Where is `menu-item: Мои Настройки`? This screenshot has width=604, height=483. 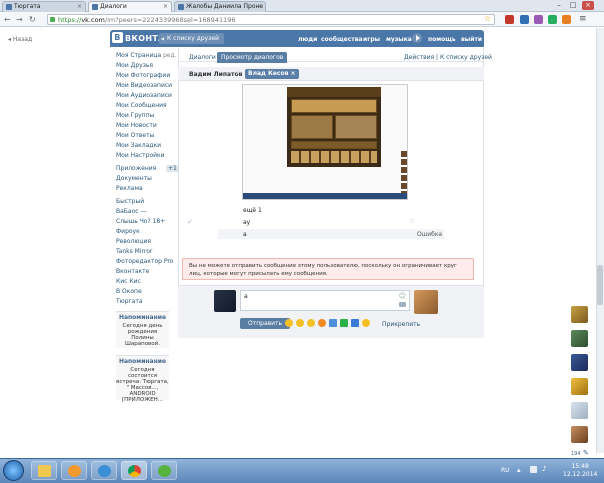
menu-item: Мои Настройки is located at coordinates (140, 155).